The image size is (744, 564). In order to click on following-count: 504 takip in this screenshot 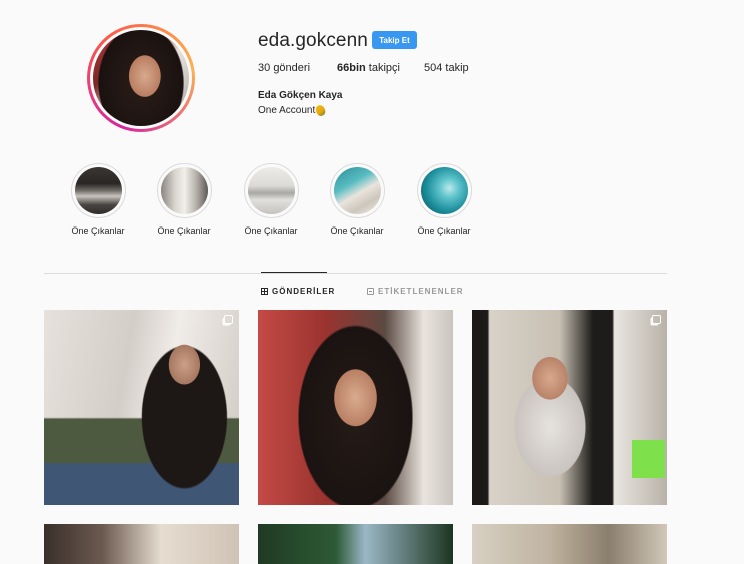, I will do `click(446, 68)`.